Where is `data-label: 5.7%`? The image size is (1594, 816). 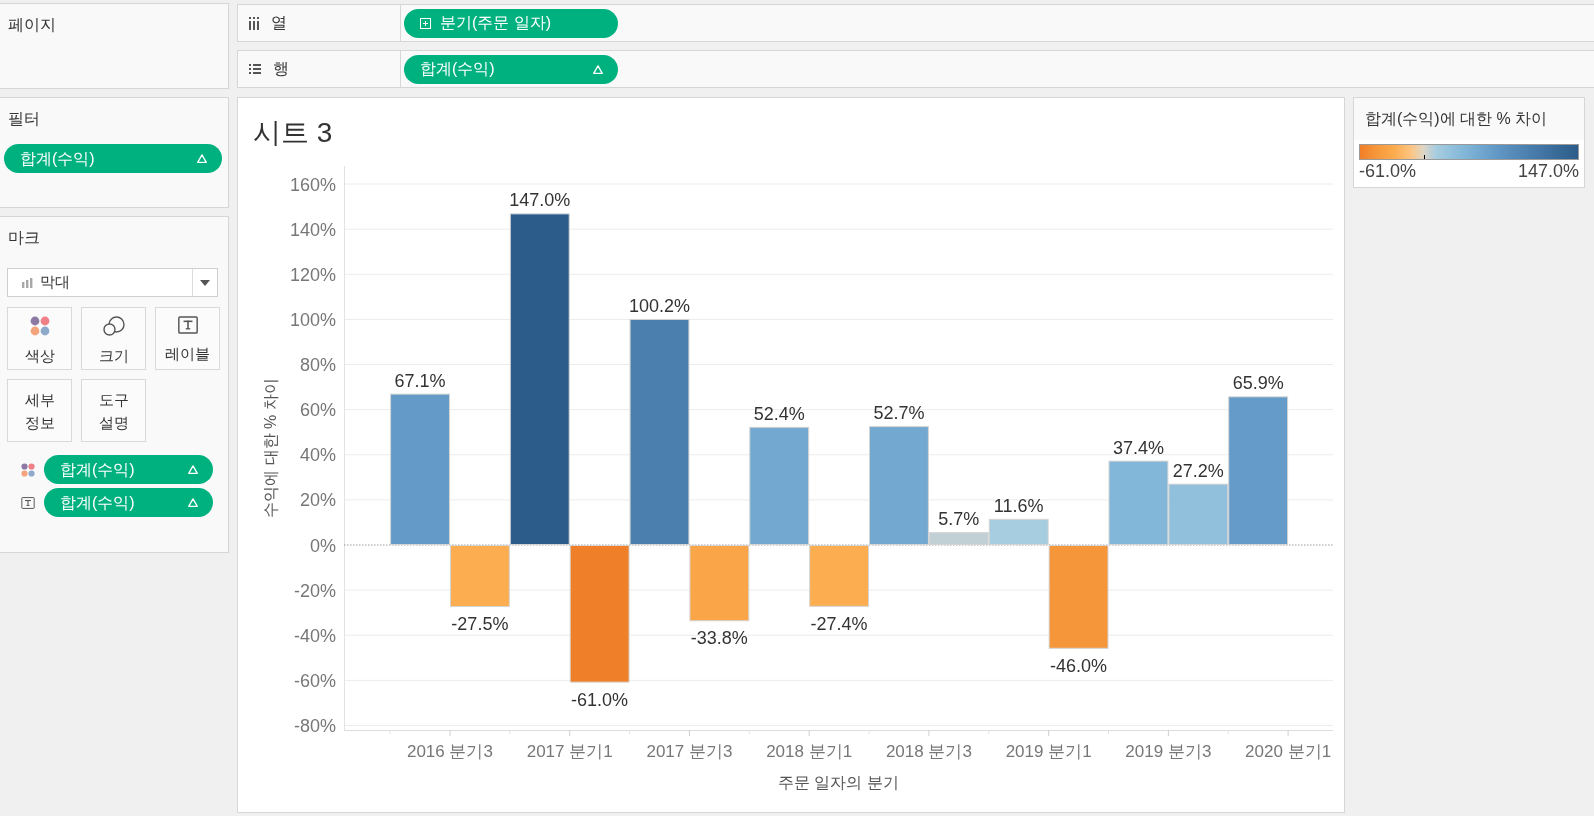
data-label: 5.7% is located at coordinates (959, 519).